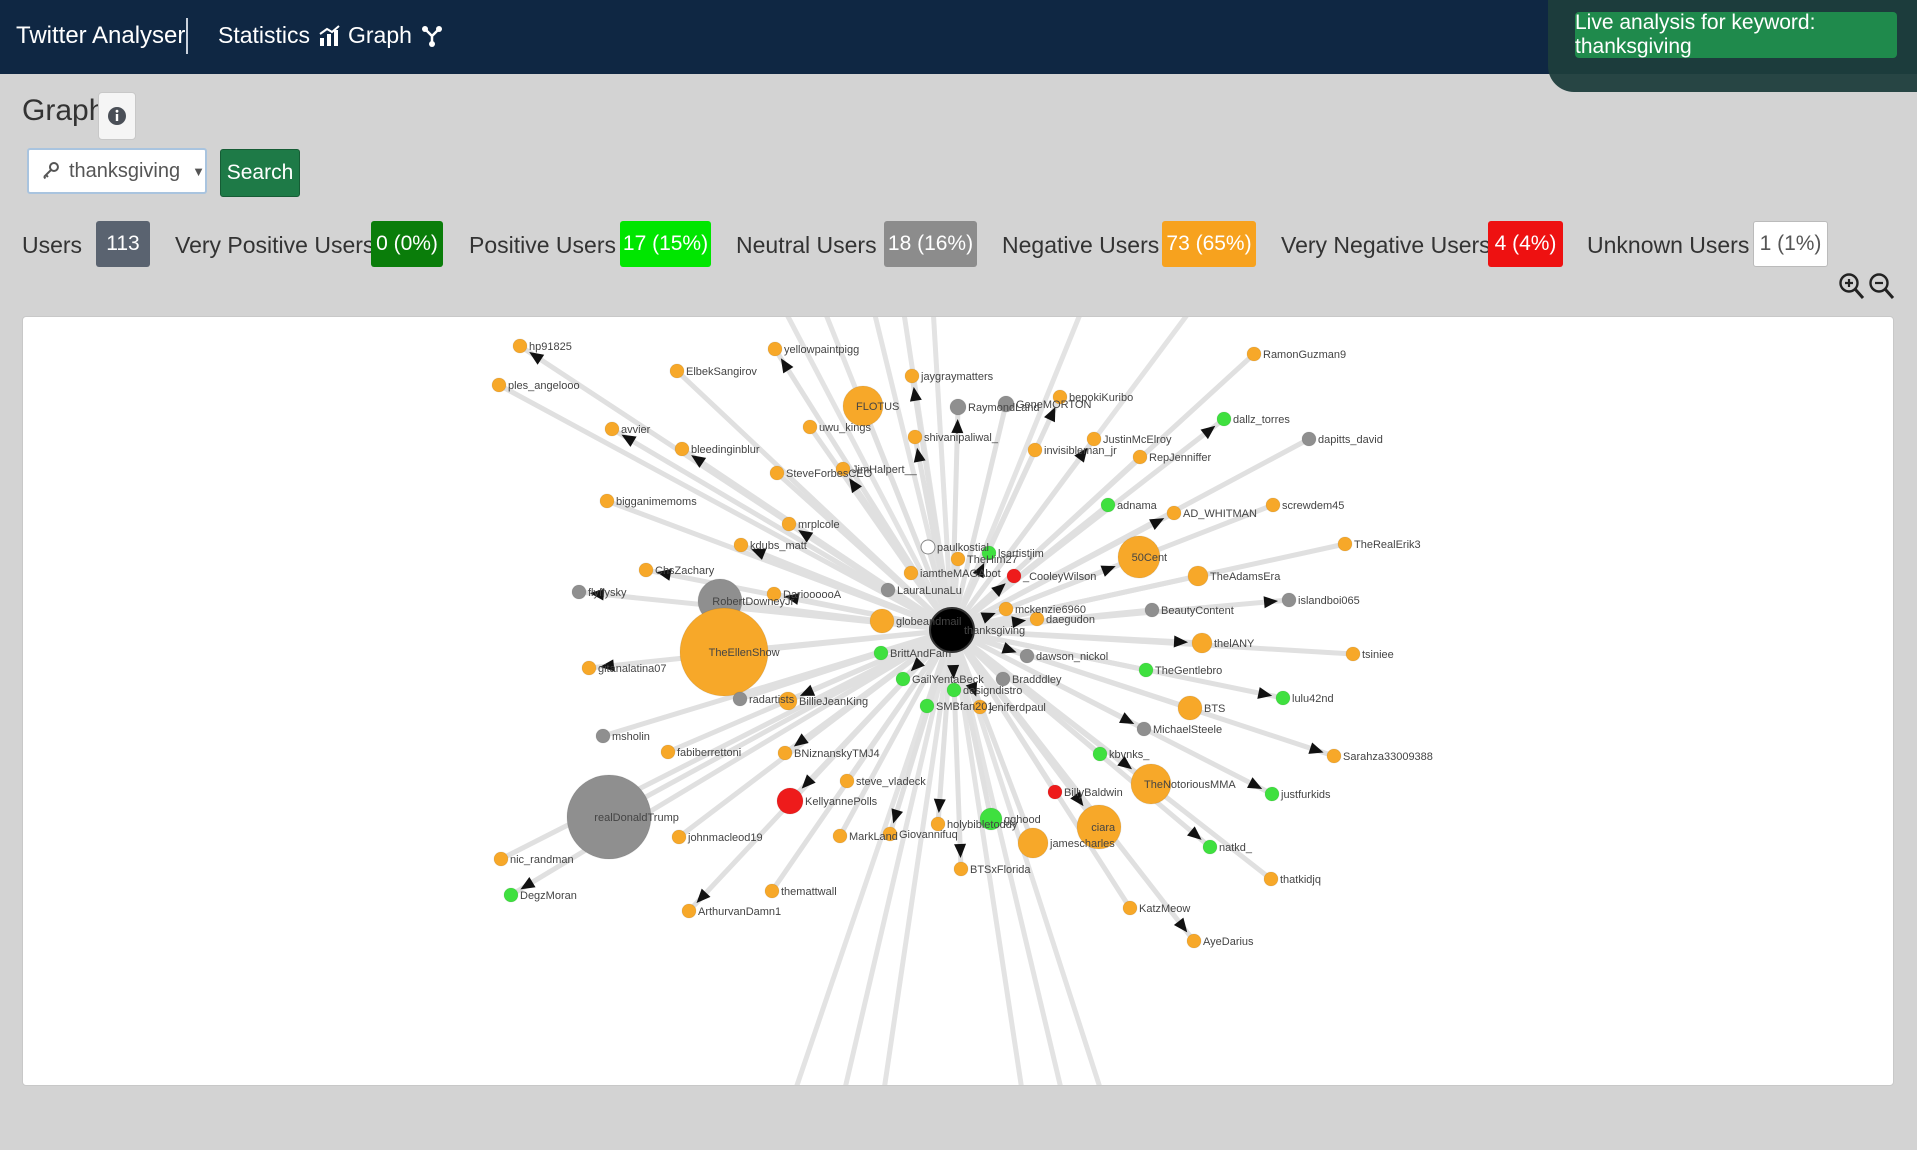  I want to click on stat-users-badge: 113, so click(123, 244).